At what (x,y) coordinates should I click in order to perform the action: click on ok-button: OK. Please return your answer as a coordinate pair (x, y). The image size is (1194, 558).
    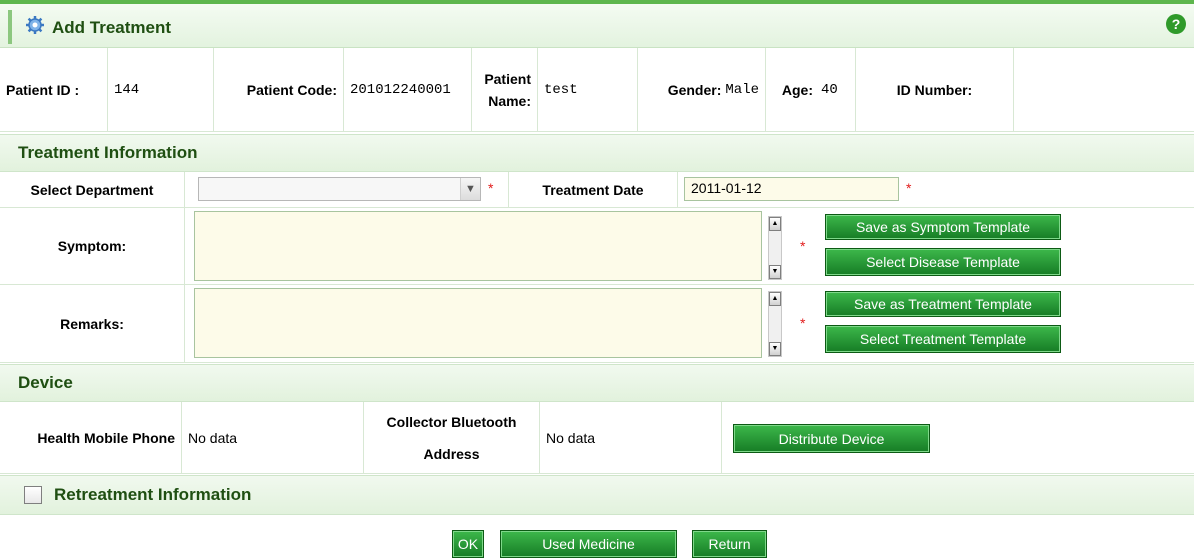
    Looking at the image, I should click on (468, 544).